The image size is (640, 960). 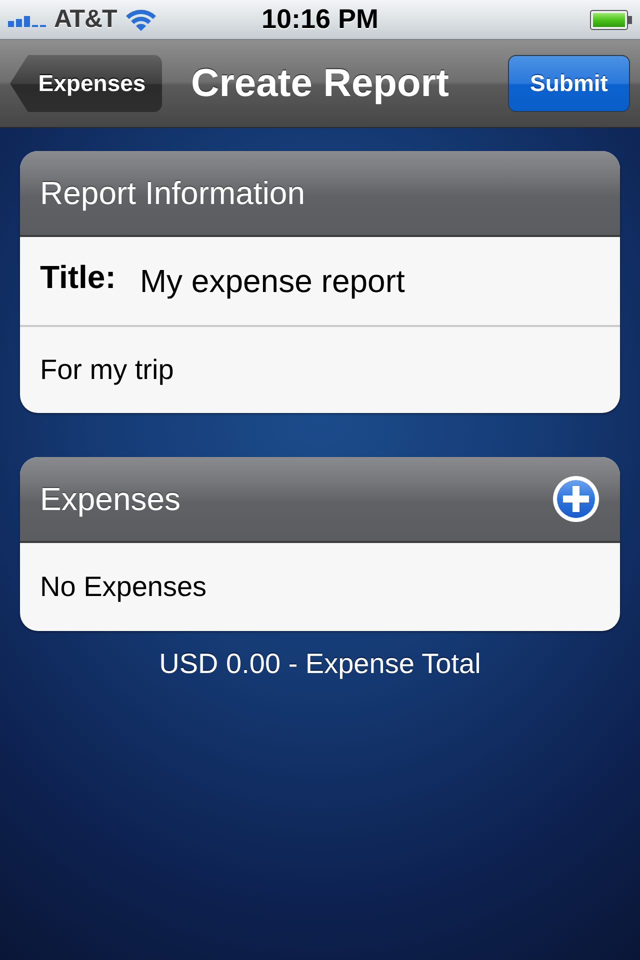 I want to click on wifi-icon, so click(x=140, y=20).